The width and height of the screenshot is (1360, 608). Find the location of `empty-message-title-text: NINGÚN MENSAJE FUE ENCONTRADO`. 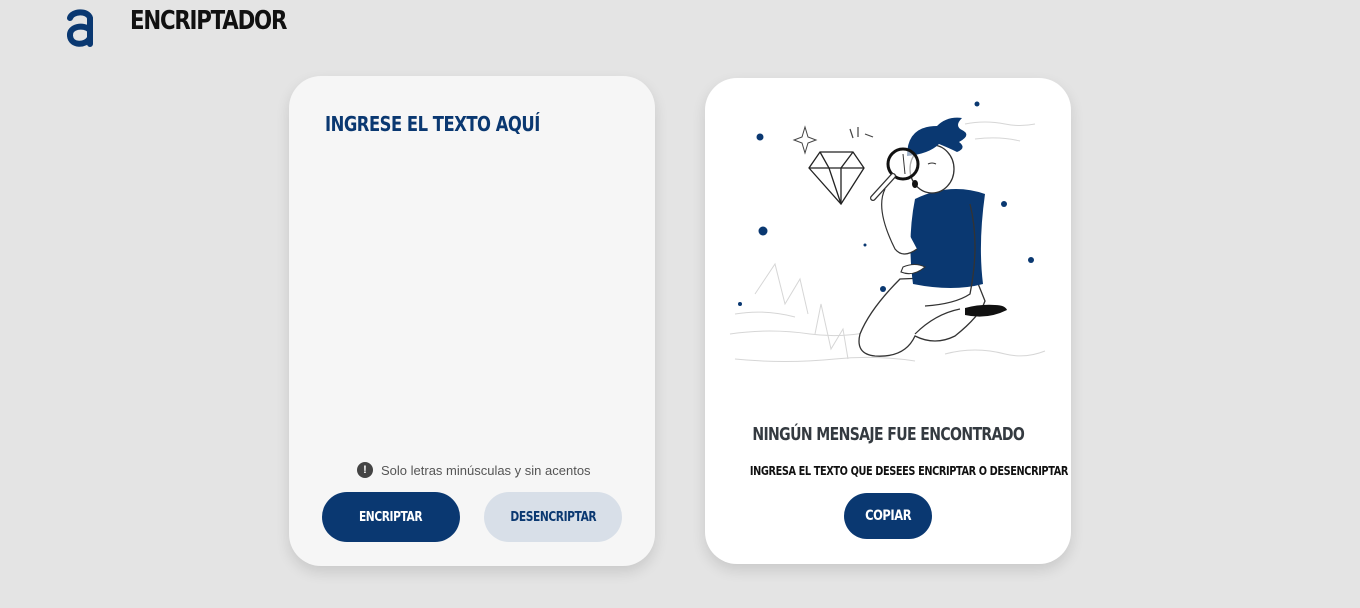

empty-message-title-text: NINGÚN MENSAJE FUE ENCONTRADO is located at coordinates (888, 434).